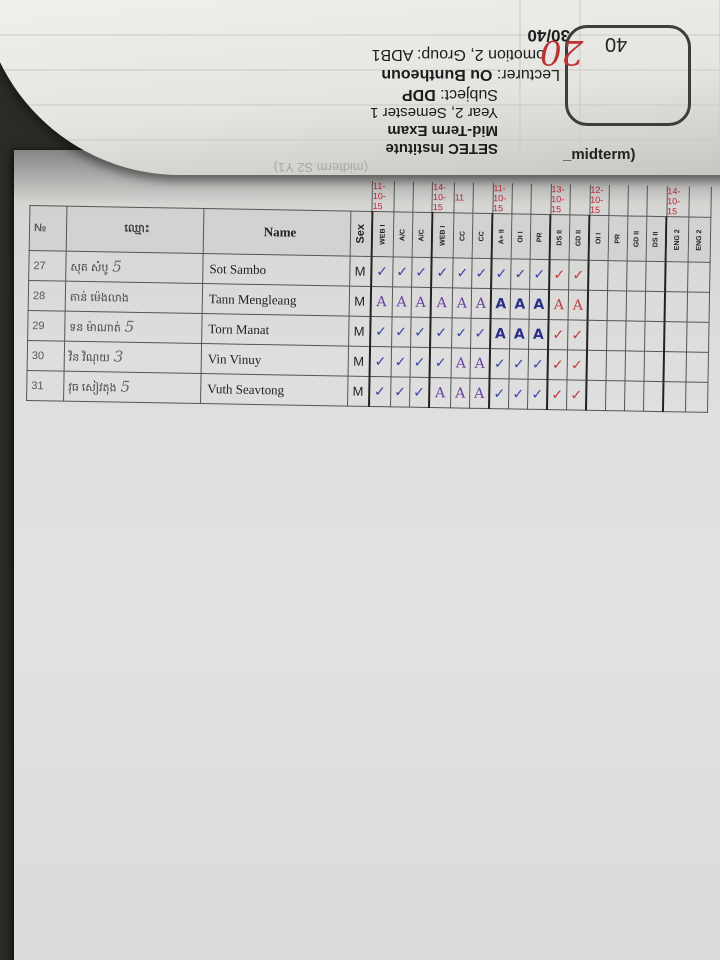  What do you see at coordinates (132, 387) in the screenshot?
I see `khmer-name: វុធ សៀវតុង 5` at bounding box center [132, 387].